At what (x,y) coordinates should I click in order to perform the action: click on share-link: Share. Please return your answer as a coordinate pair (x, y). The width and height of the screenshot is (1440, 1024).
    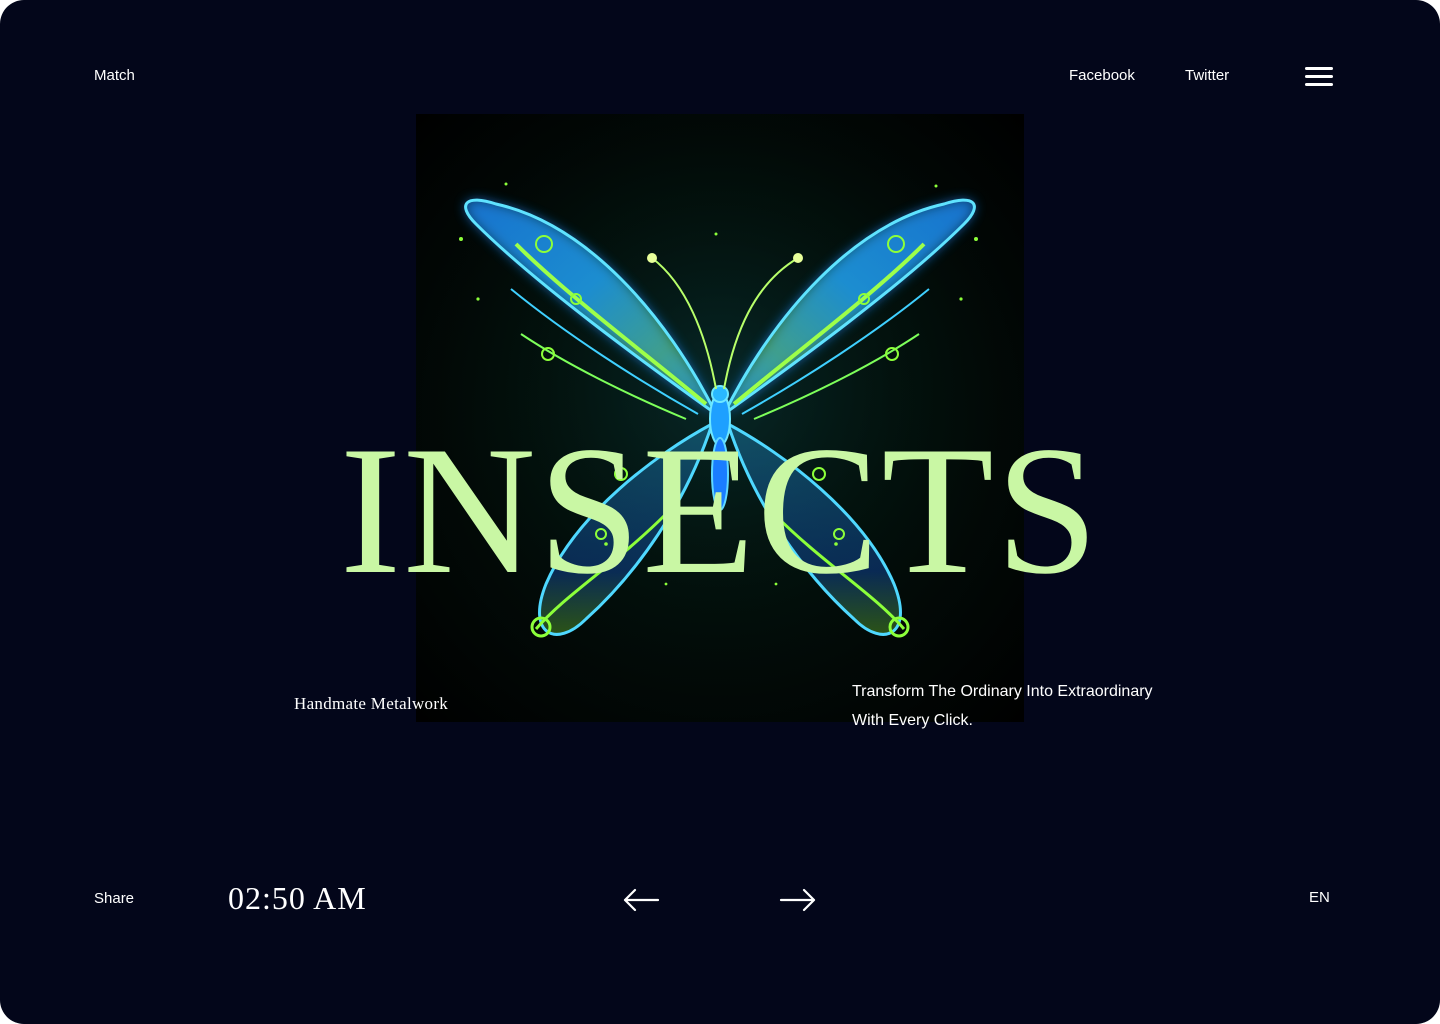
    Looking at the image, I should click on (114, 899).